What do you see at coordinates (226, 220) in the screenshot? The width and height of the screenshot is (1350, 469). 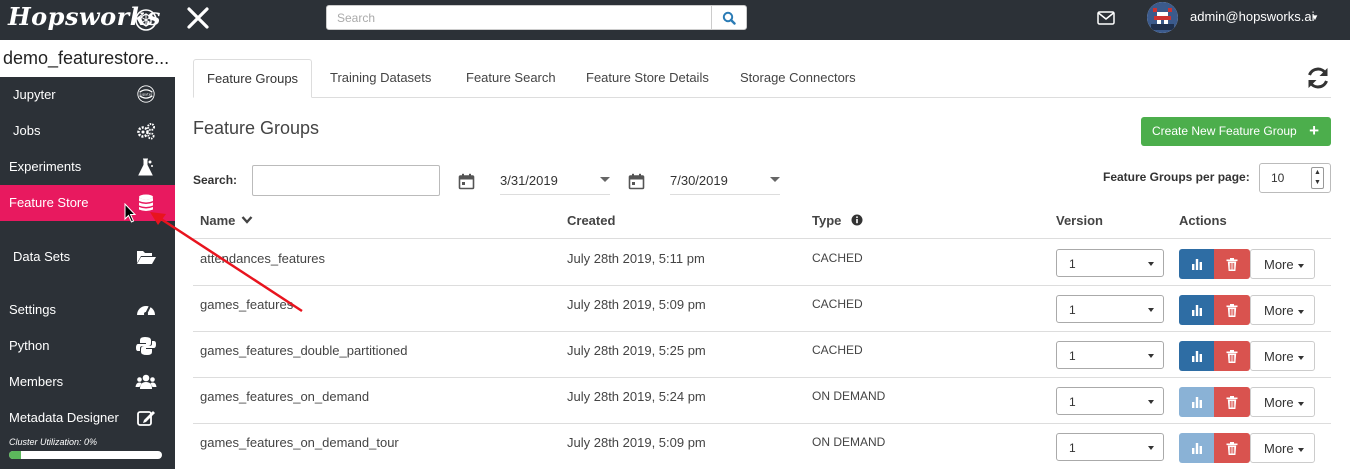 I see `column-header-name: Name` at bounding box center [226, 220].